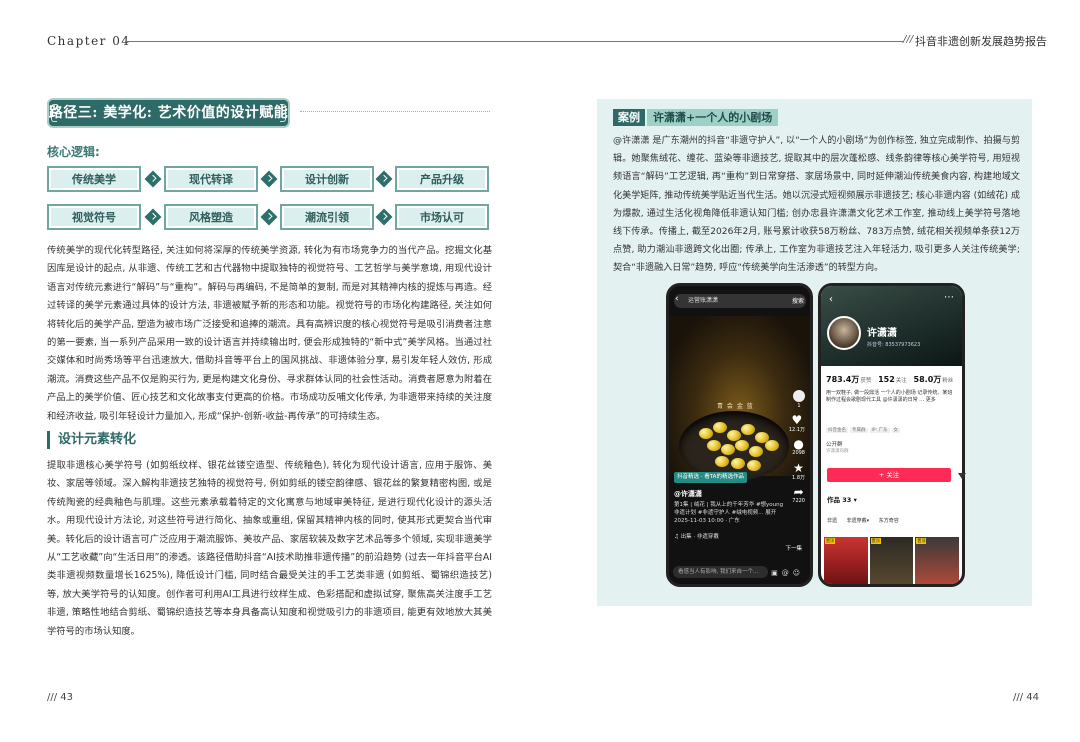  I want to click on group-entry: 公开群 许潇潇的群, so click(837, 447).